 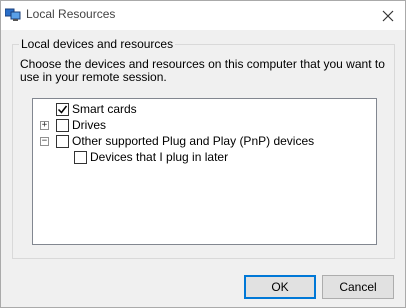 I want to click on smart-cards-checkbox, so click(x=62, y=109).